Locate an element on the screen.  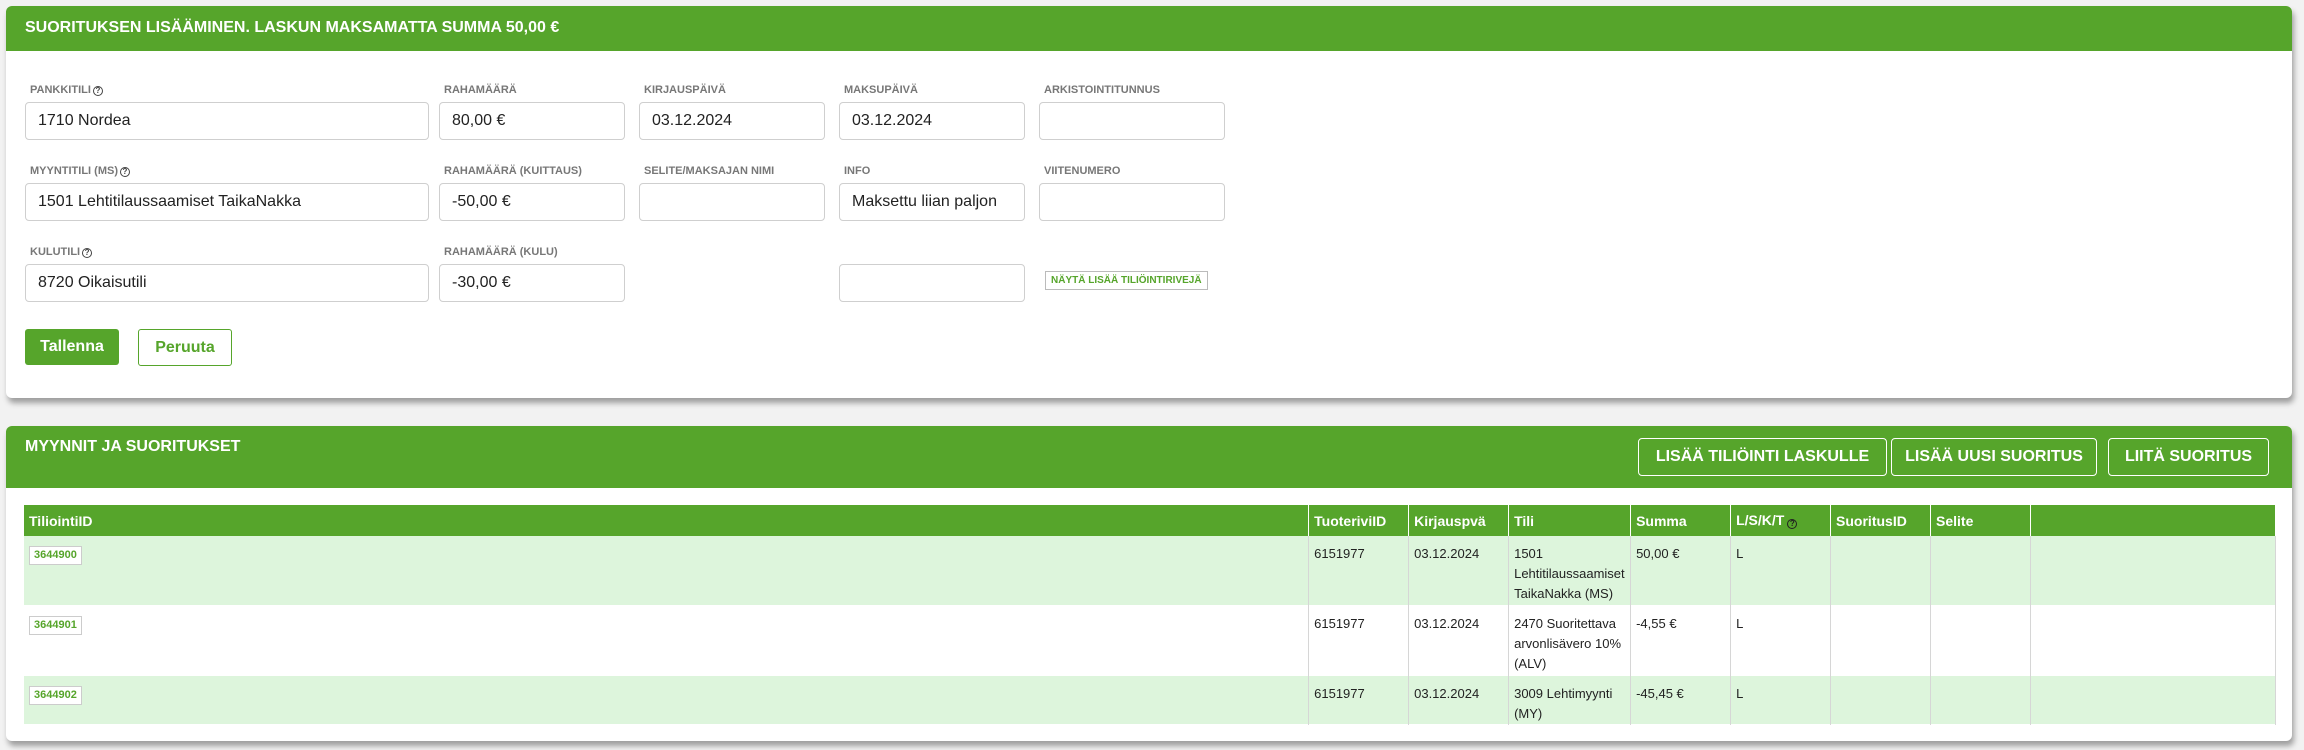
viitenumero-input is located at coordinates (1132, 202).